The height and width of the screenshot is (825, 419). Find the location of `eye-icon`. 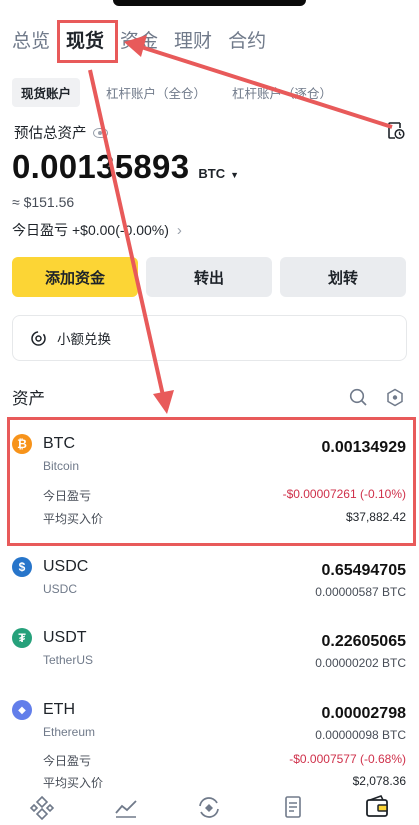

eye-icon is located at coordinates (100, 132).